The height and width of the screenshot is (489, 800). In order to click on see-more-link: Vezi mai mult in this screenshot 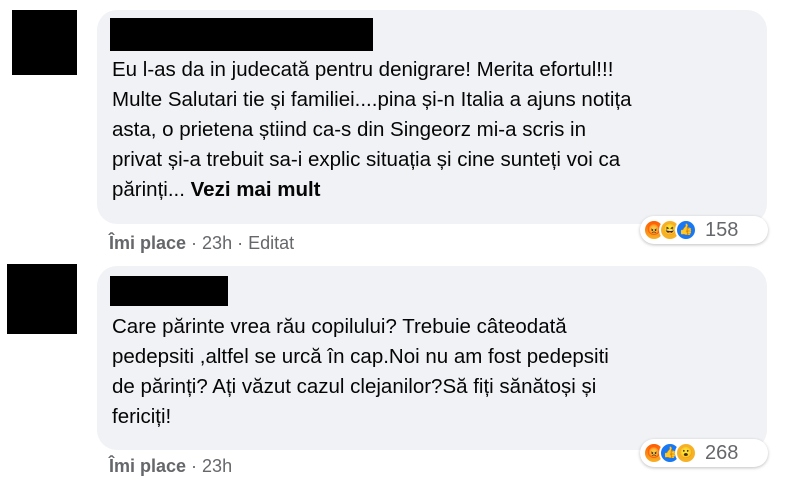, I will do `click(256, 189)`.